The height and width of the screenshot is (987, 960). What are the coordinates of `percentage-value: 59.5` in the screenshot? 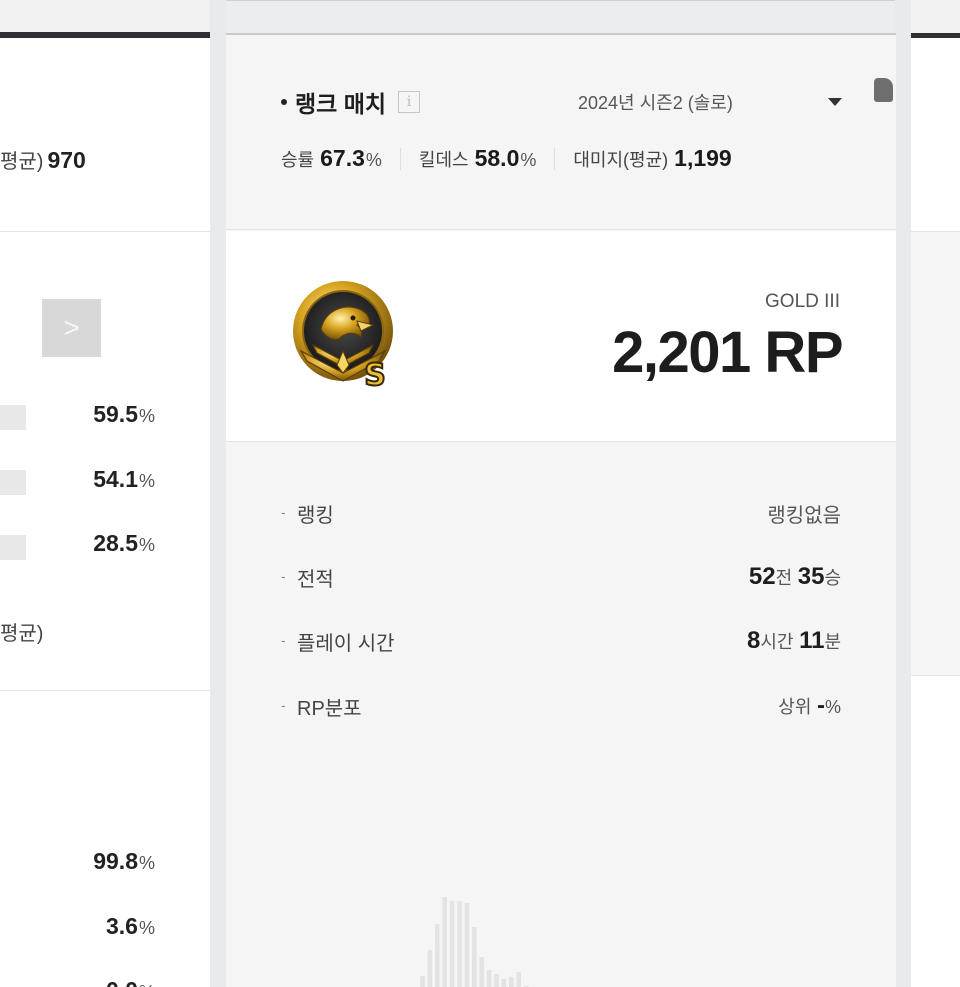 It's located at (115, 414).